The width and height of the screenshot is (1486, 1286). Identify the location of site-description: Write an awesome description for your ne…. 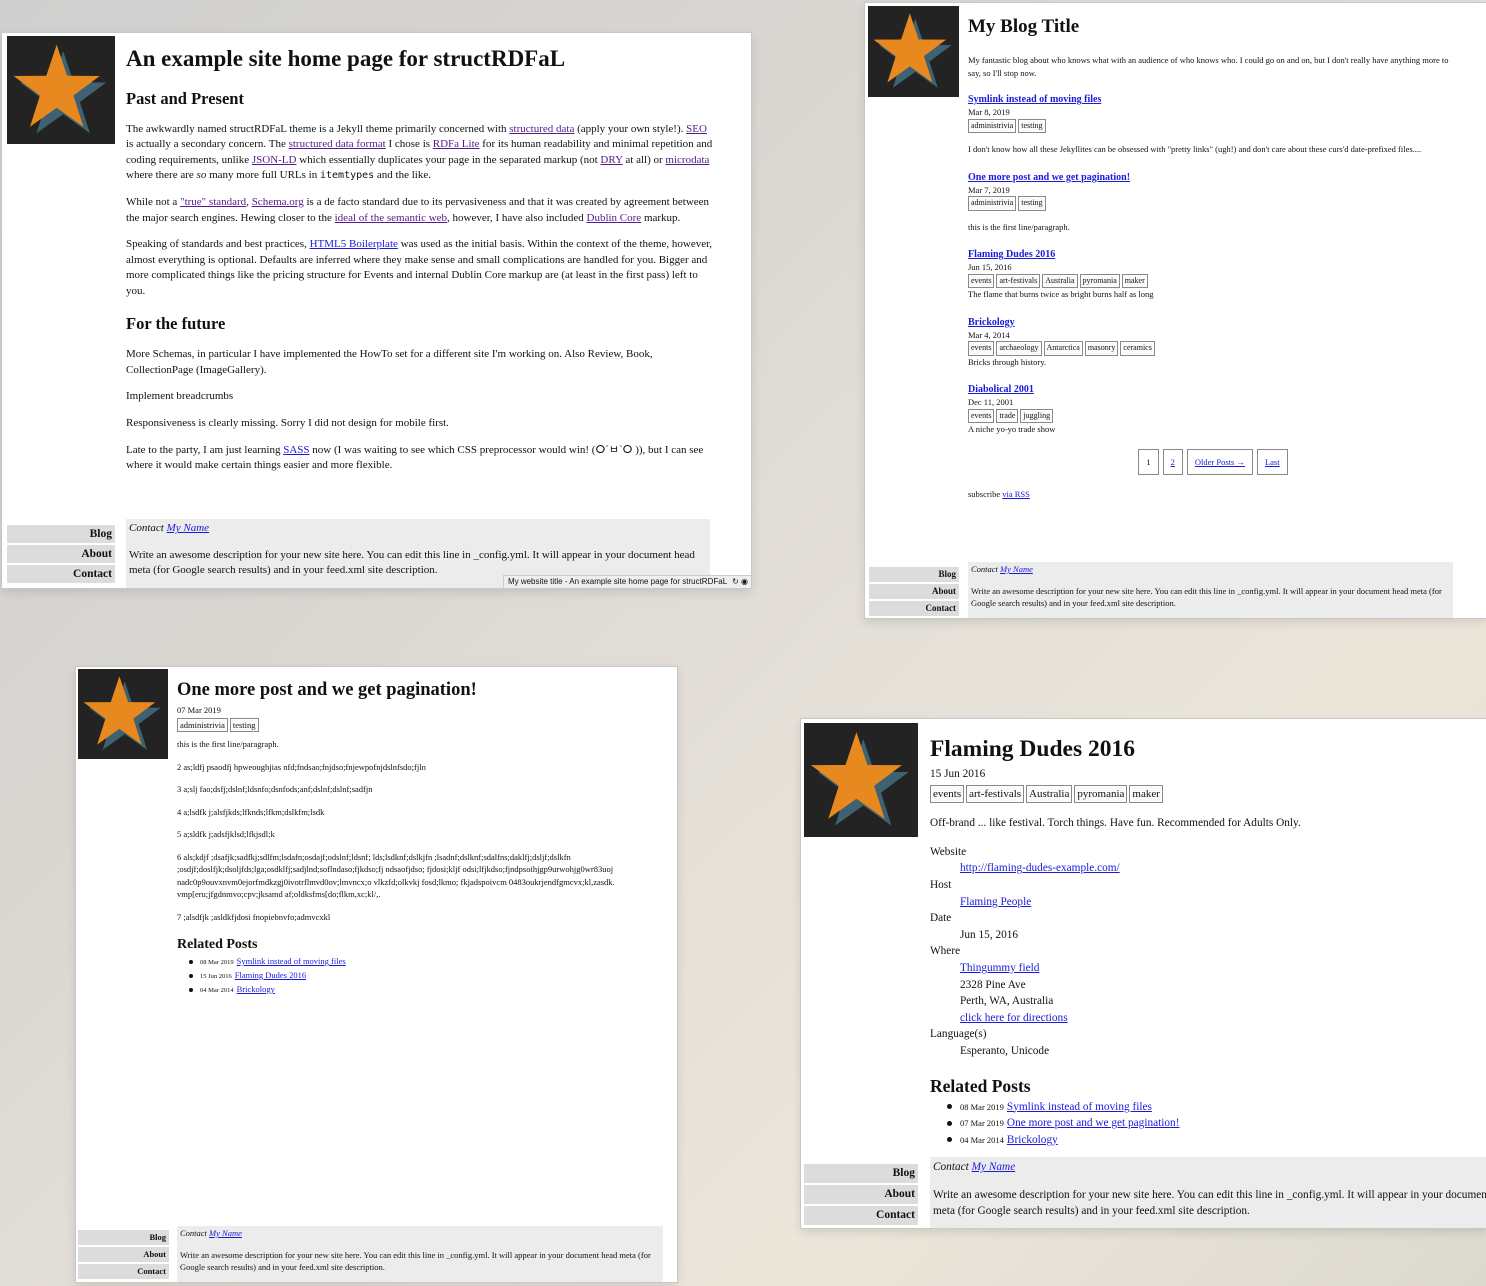
(415, 1261).